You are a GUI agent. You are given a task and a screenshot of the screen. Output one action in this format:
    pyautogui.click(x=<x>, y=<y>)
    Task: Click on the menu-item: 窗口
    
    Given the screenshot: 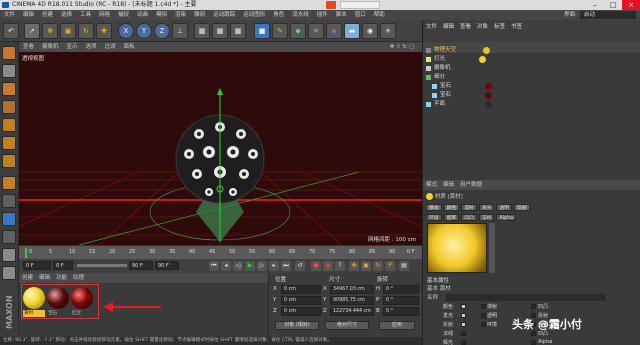 What is the action you would take?
    pyautogui.click(x=360, y=15)
    